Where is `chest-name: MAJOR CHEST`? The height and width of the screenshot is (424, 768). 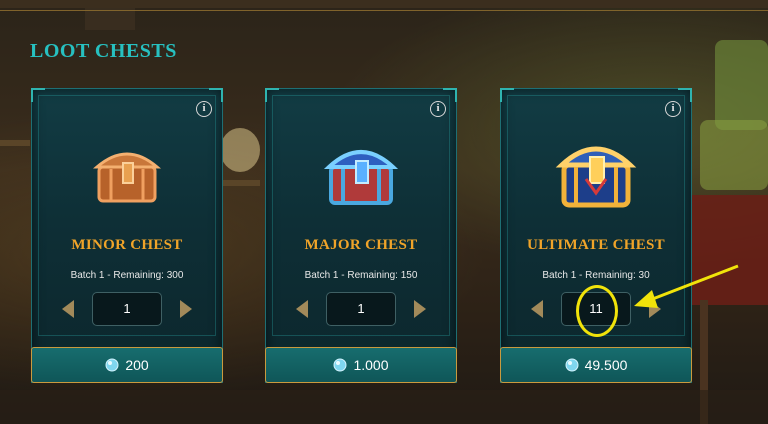 chest-name: MAJOR CHEST is located at coordinates (361, 245).